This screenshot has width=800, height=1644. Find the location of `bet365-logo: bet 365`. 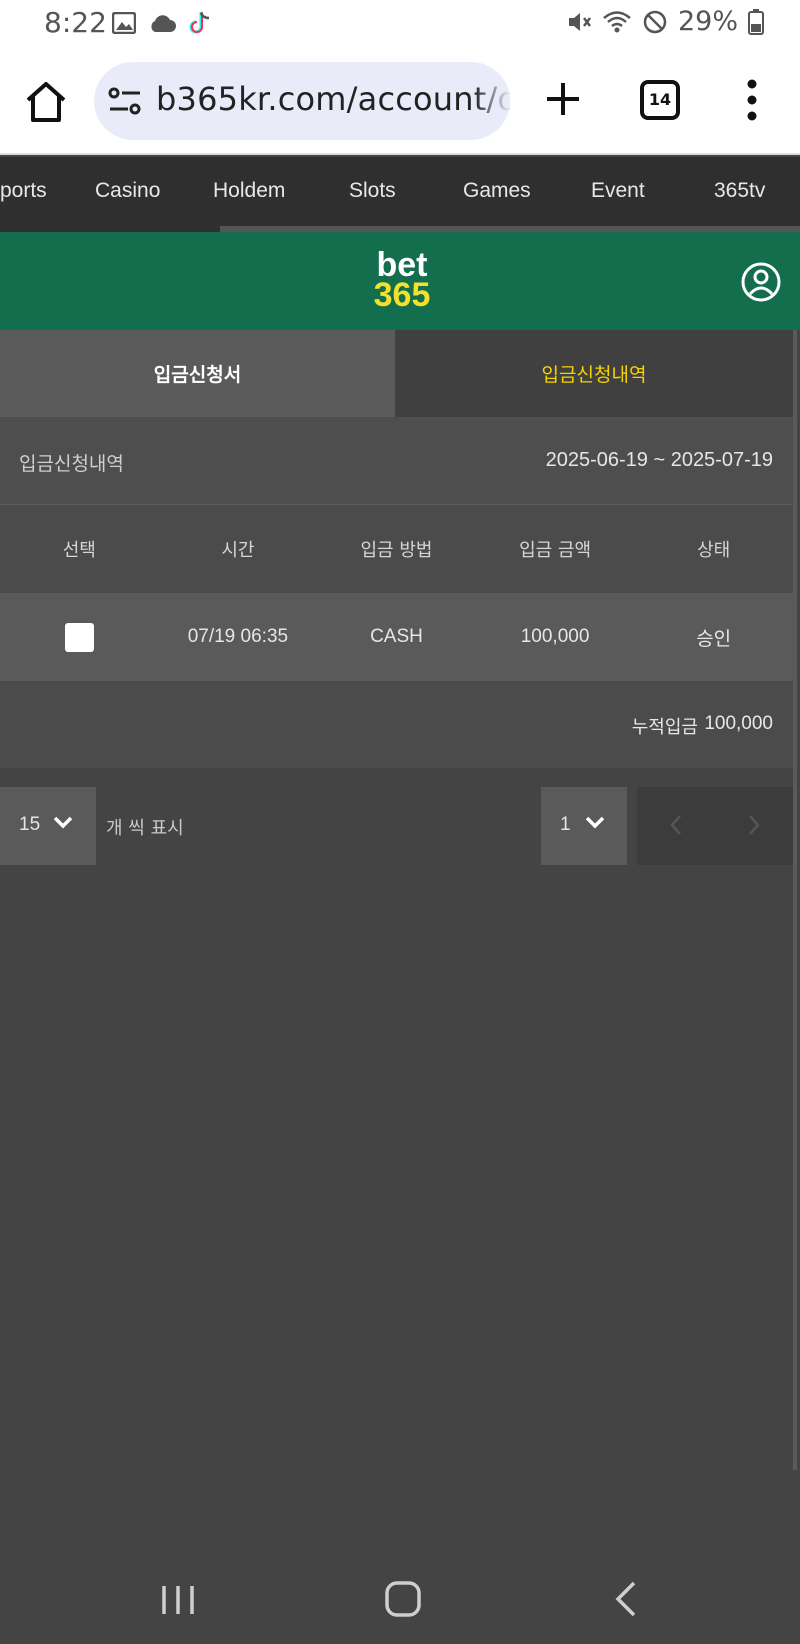

bet365-logo: bet 365 is located at coordinates (402, 281).